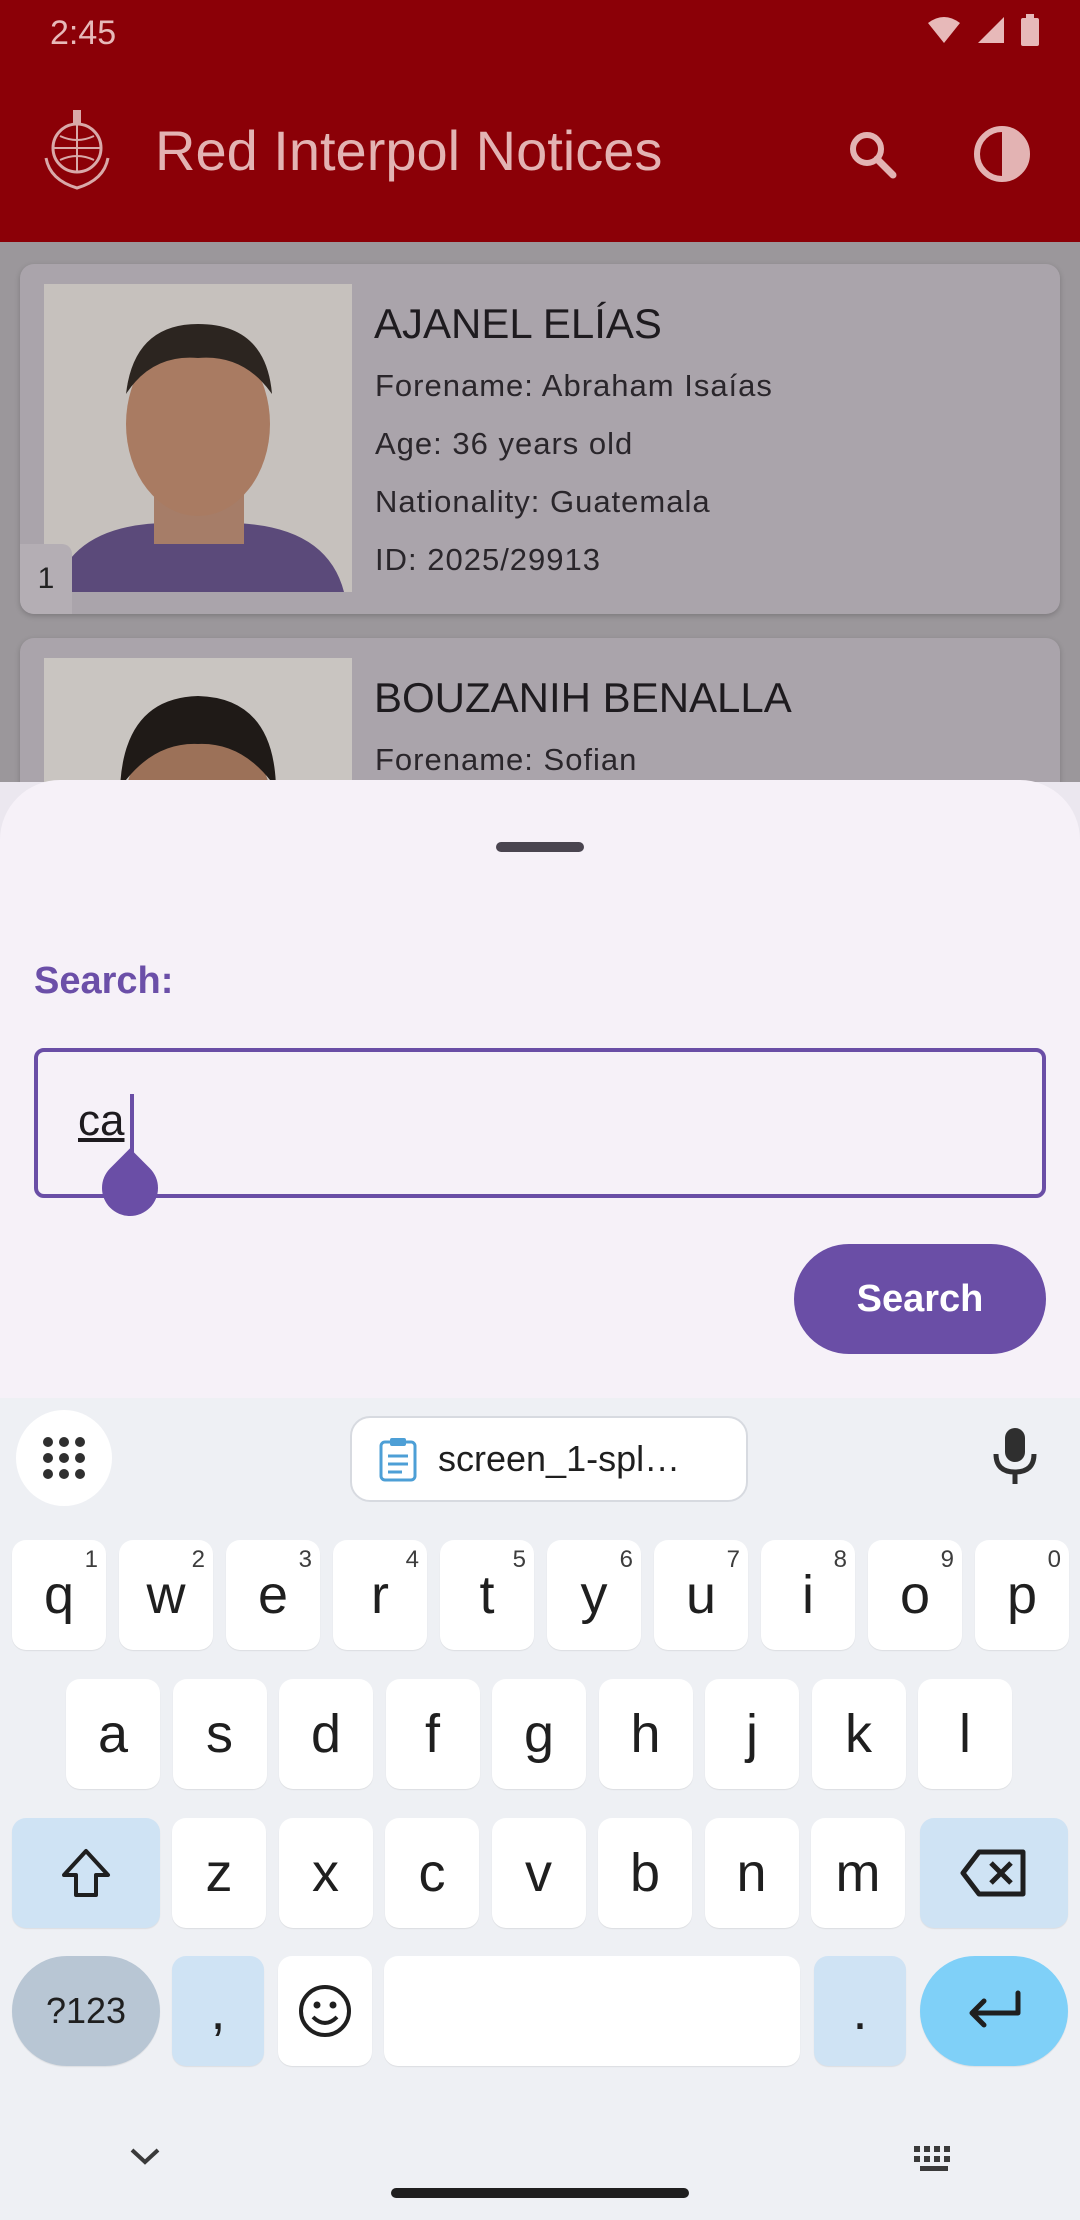 The image size is (1080, 2220). I want to click on status-time: 2:45, so click(83, 33).